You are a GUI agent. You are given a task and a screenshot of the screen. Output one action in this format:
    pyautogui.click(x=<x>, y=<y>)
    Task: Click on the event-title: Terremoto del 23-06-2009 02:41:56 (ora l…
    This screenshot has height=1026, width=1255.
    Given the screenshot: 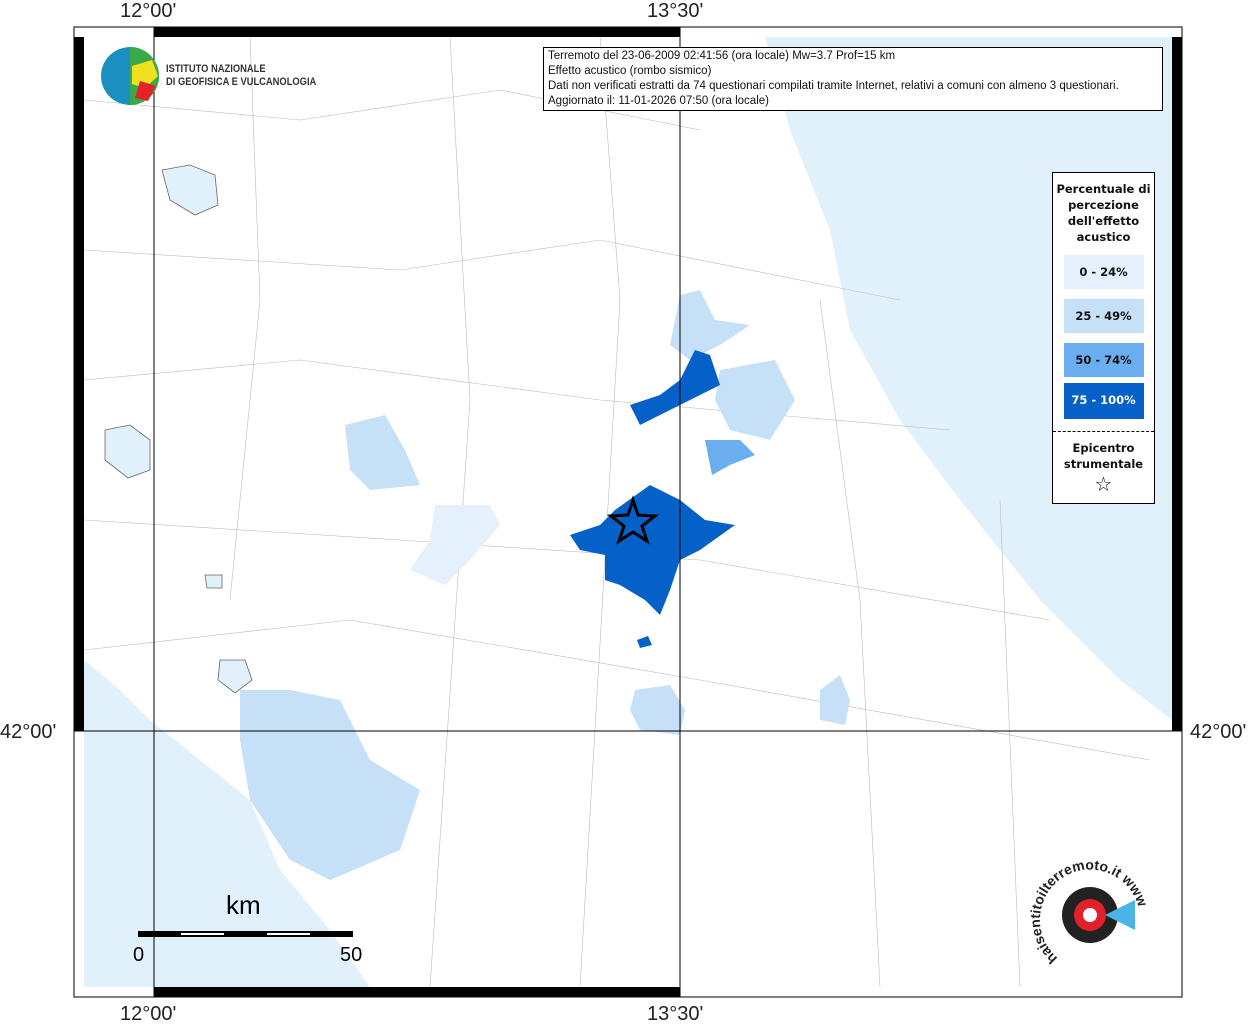 What is the action you would take?
    pyautogui.click(x=722, y=56)
    